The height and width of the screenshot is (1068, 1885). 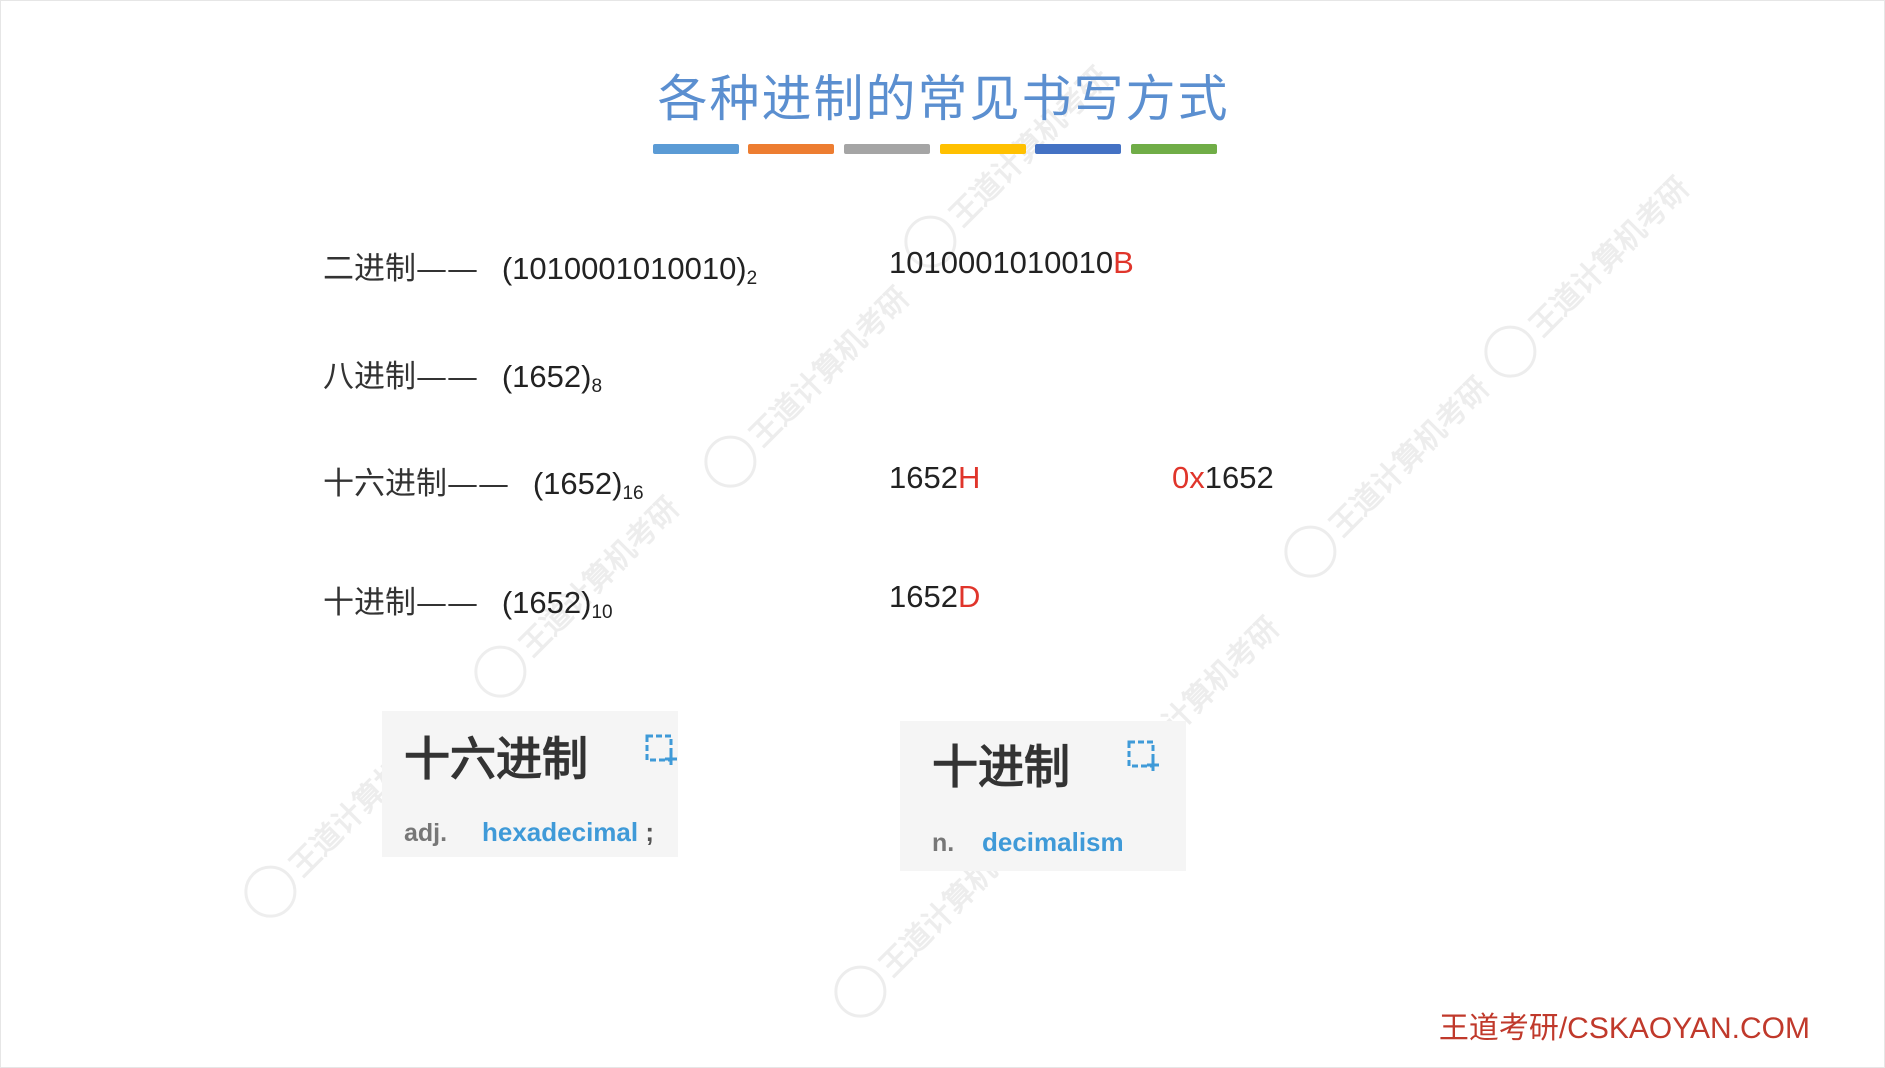 I want to click on hex-prefix-notation: 0x1652, so click(x=1223, y=477).